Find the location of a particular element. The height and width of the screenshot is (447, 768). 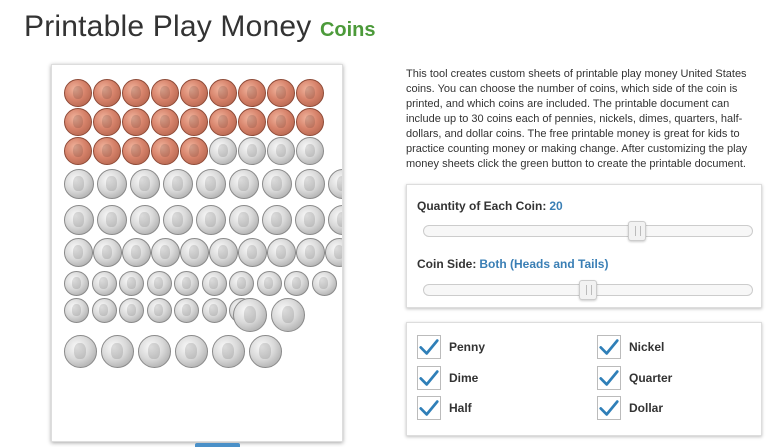

title-subtitle: Coins is located at coordinates (347, 30).